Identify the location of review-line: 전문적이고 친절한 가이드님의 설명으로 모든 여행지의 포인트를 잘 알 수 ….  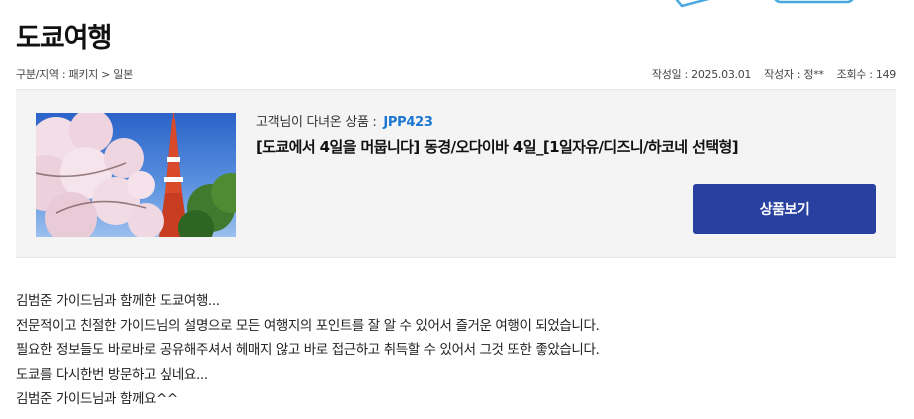
(308, 325).